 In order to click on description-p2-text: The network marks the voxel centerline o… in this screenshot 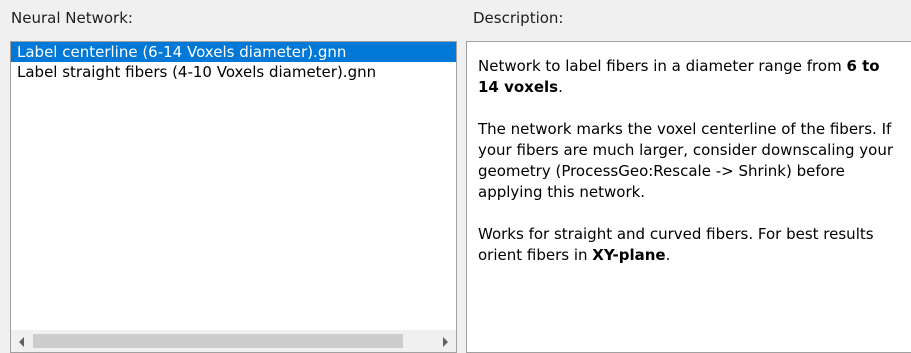, I will do `click(686, 160)`.